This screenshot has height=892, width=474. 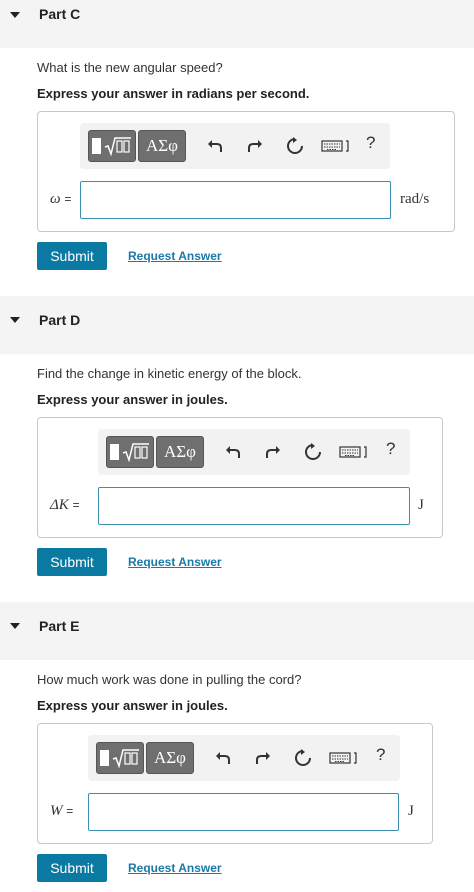 I want to click on part-d-header: Part D, so click(x=237, y=325).